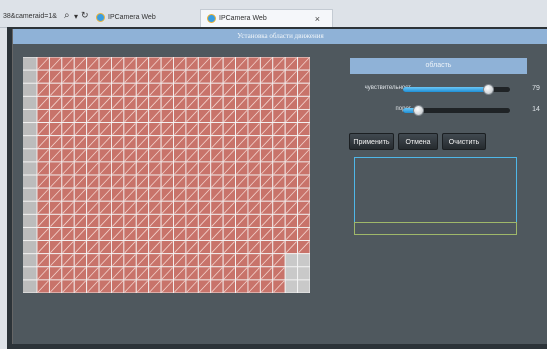 This screenshot has height=349, width=547. I want to click on sensitivity-label: чувствительност, so click(387, 88).